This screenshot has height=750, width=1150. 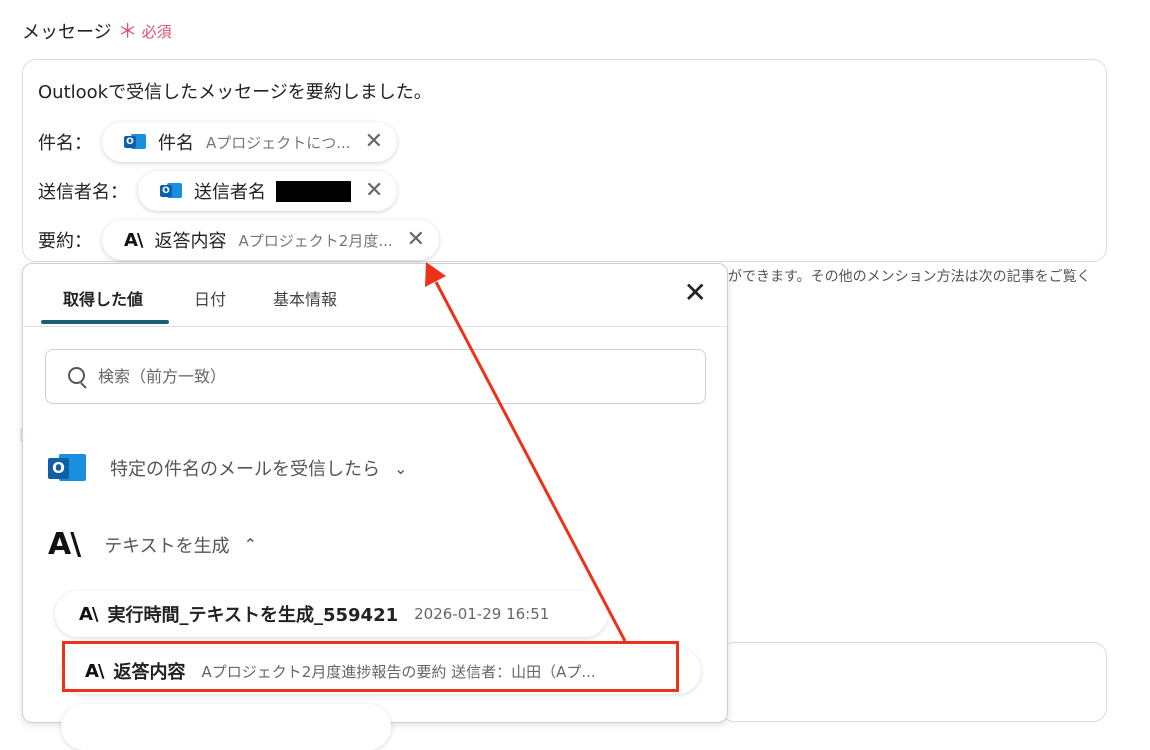 What do you see at coordinates (67, 32) in the screenshot?
I see `field-label-text: メッセージ` at bounding box center [67, 32].